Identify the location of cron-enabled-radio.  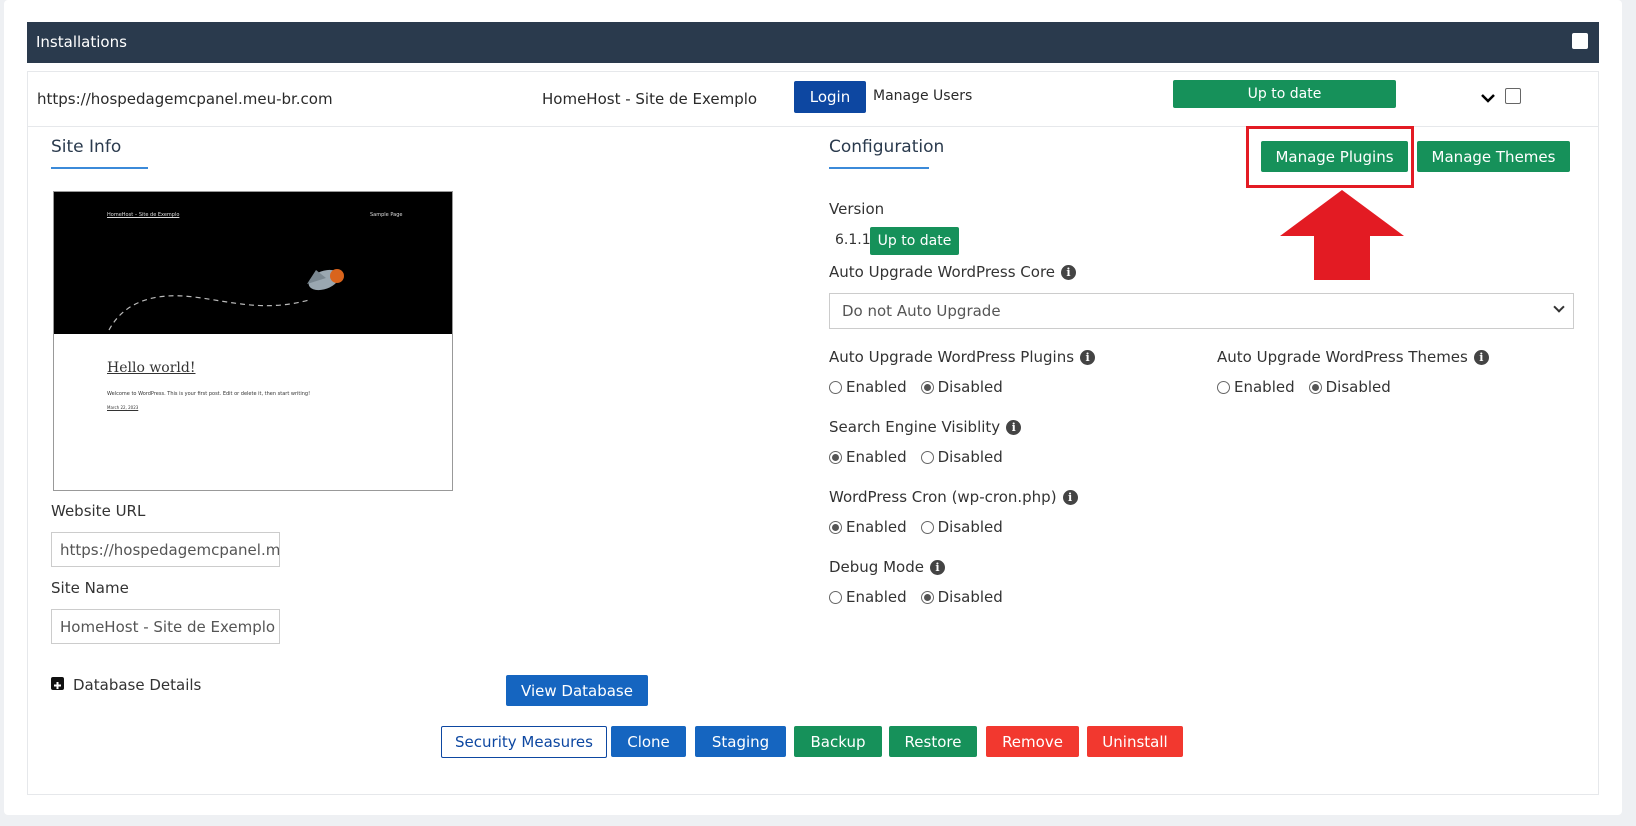
(835, 527).